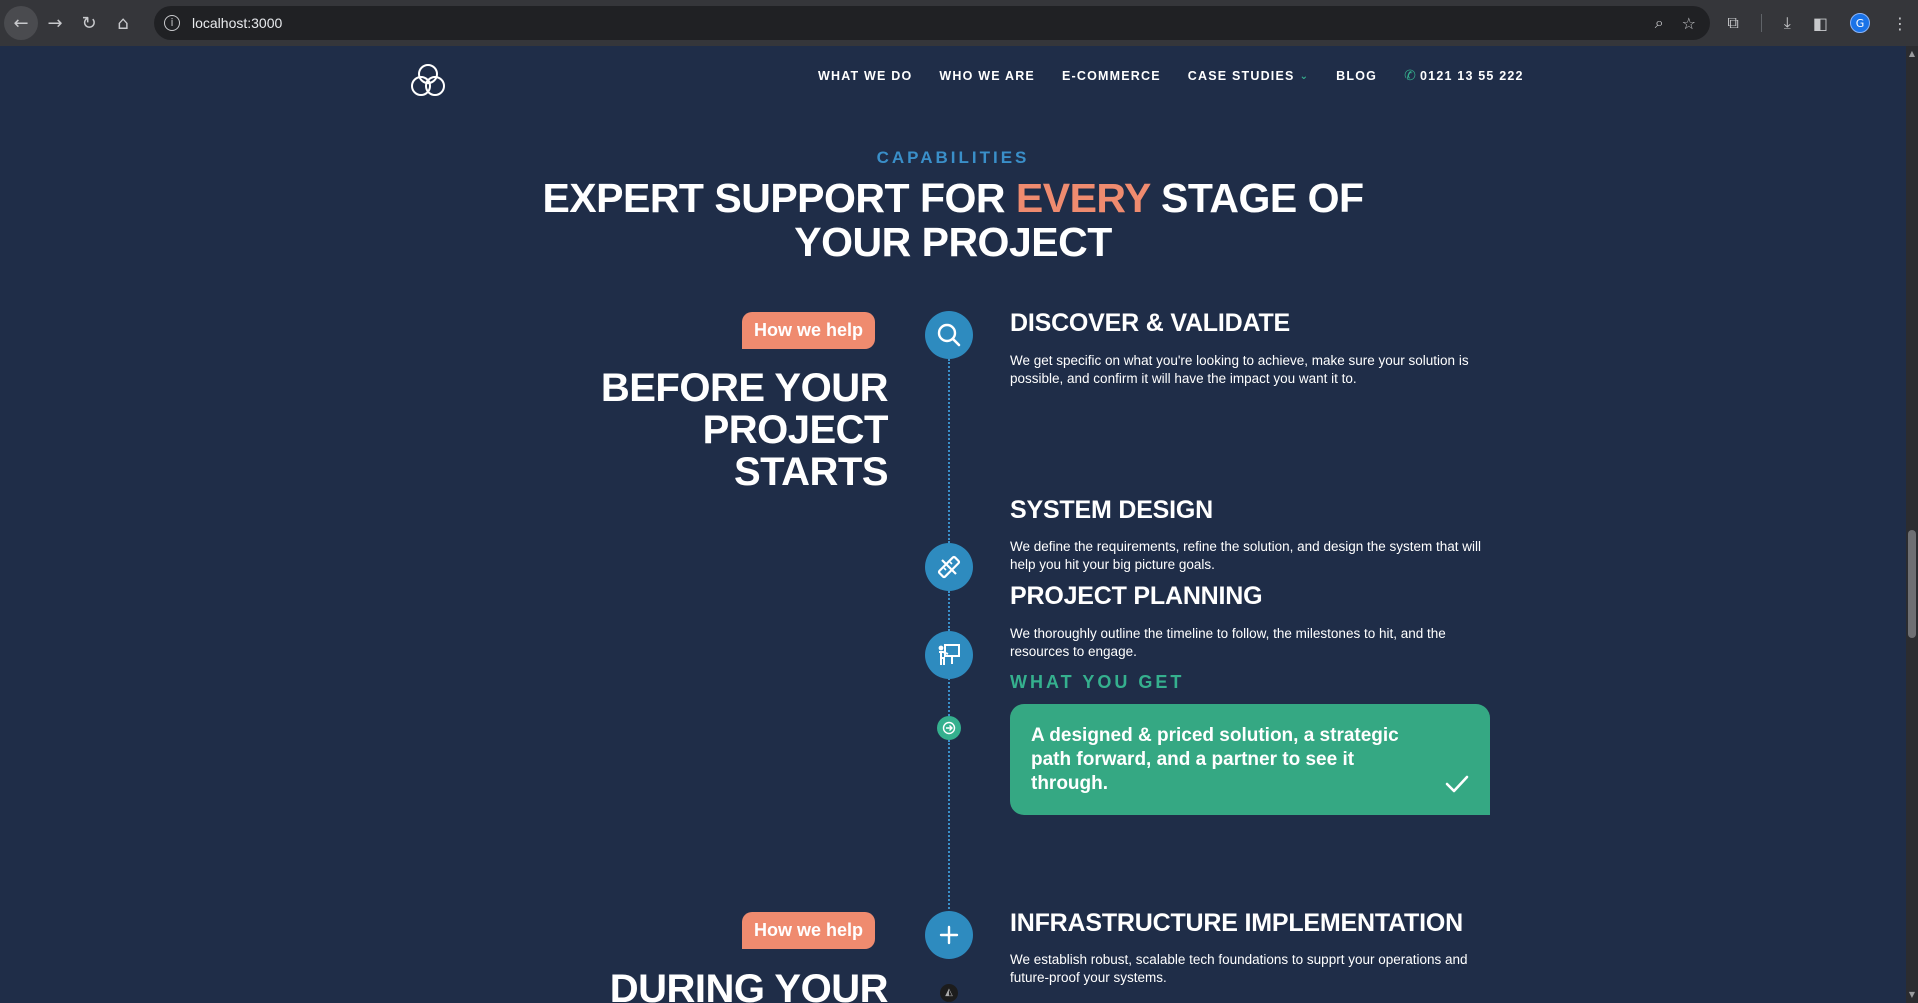  Describe the element at coordinates (89, 23) in the screenshot. I see `reload-icon: ↻` at that location.